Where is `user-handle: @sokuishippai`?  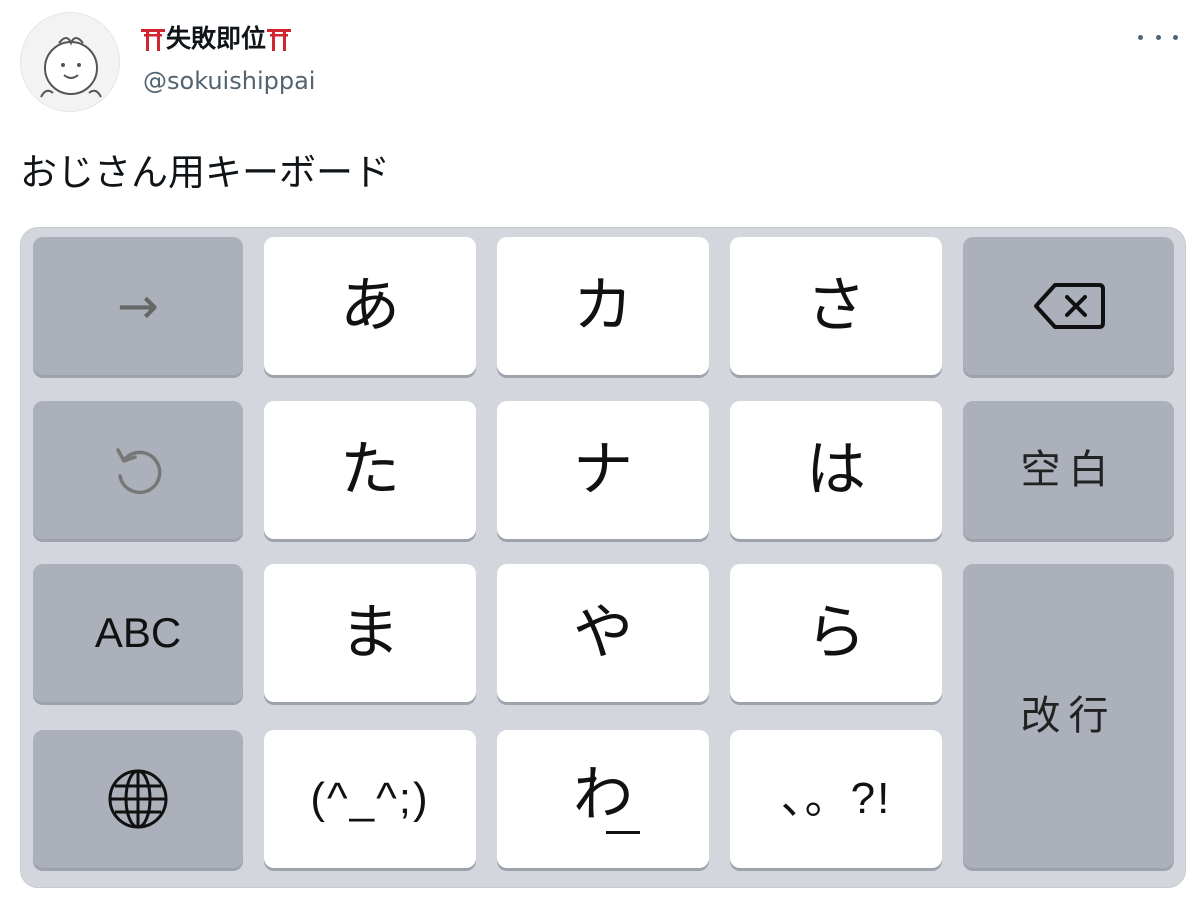
user-handle: @sokuishippai is located at coordinates (229, 81).